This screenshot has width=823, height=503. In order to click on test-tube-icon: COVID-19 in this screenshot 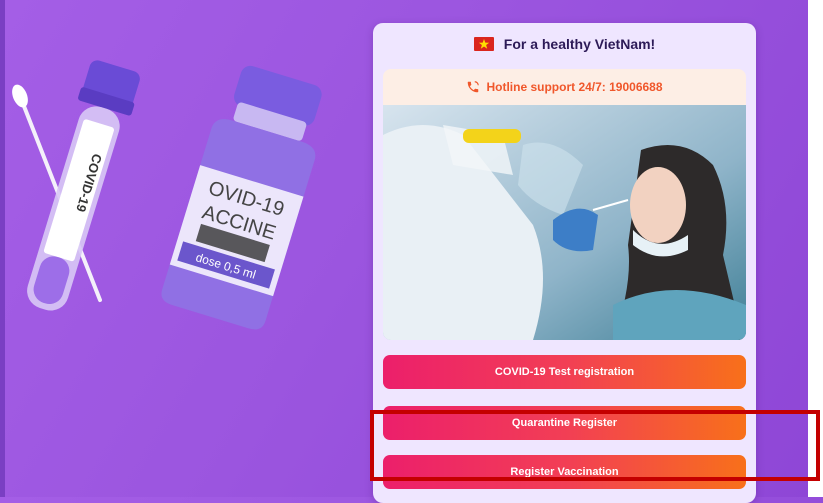, I will do `click(83, 185)`.